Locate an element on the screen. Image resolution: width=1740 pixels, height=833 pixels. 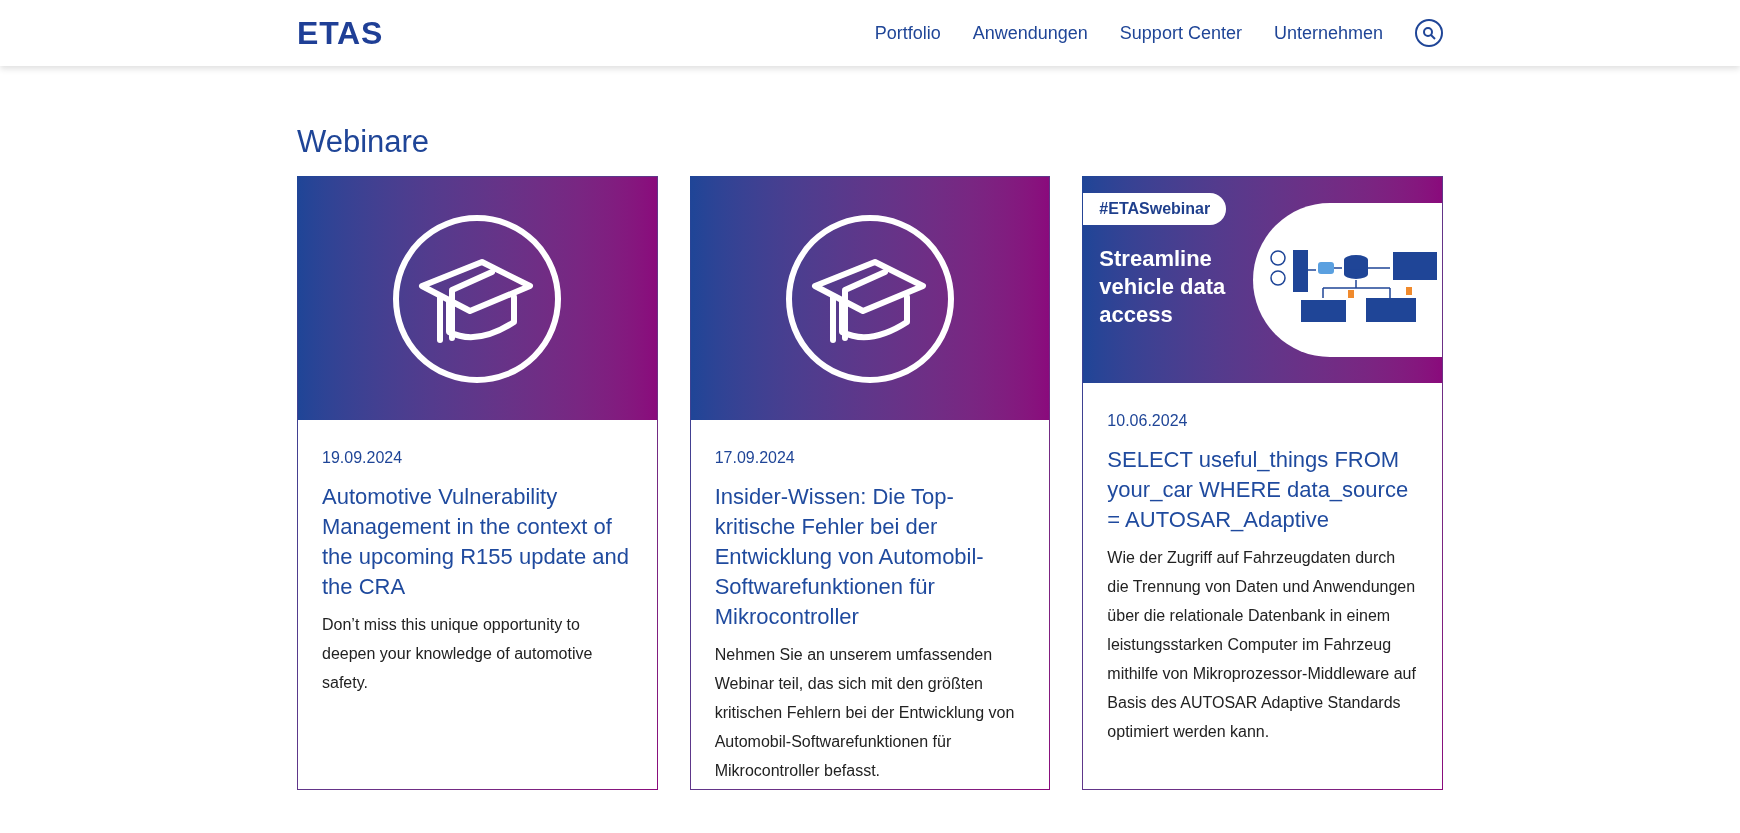
card-date: 19.09.2024 is located at coordinates (363, 458).